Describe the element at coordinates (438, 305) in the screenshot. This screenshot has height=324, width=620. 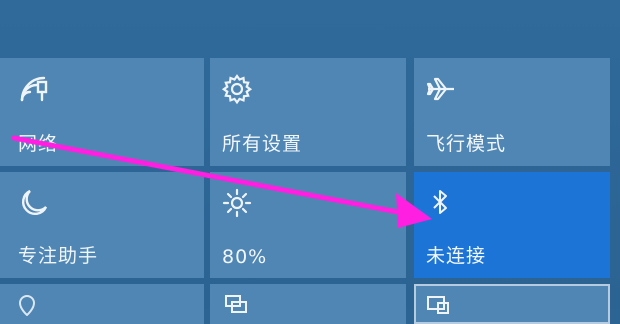
I see `connect-icon` at that location.